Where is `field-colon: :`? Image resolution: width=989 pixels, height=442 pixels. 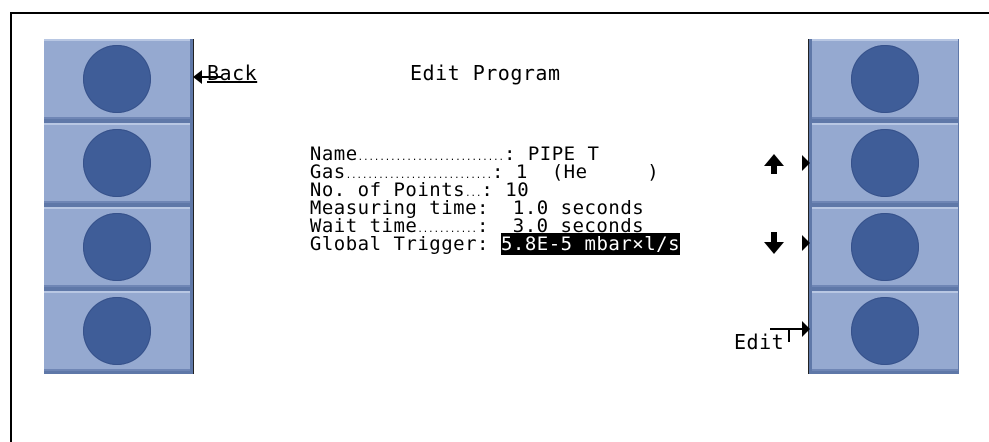
field-colon: : is located at coordinates (489, 244).